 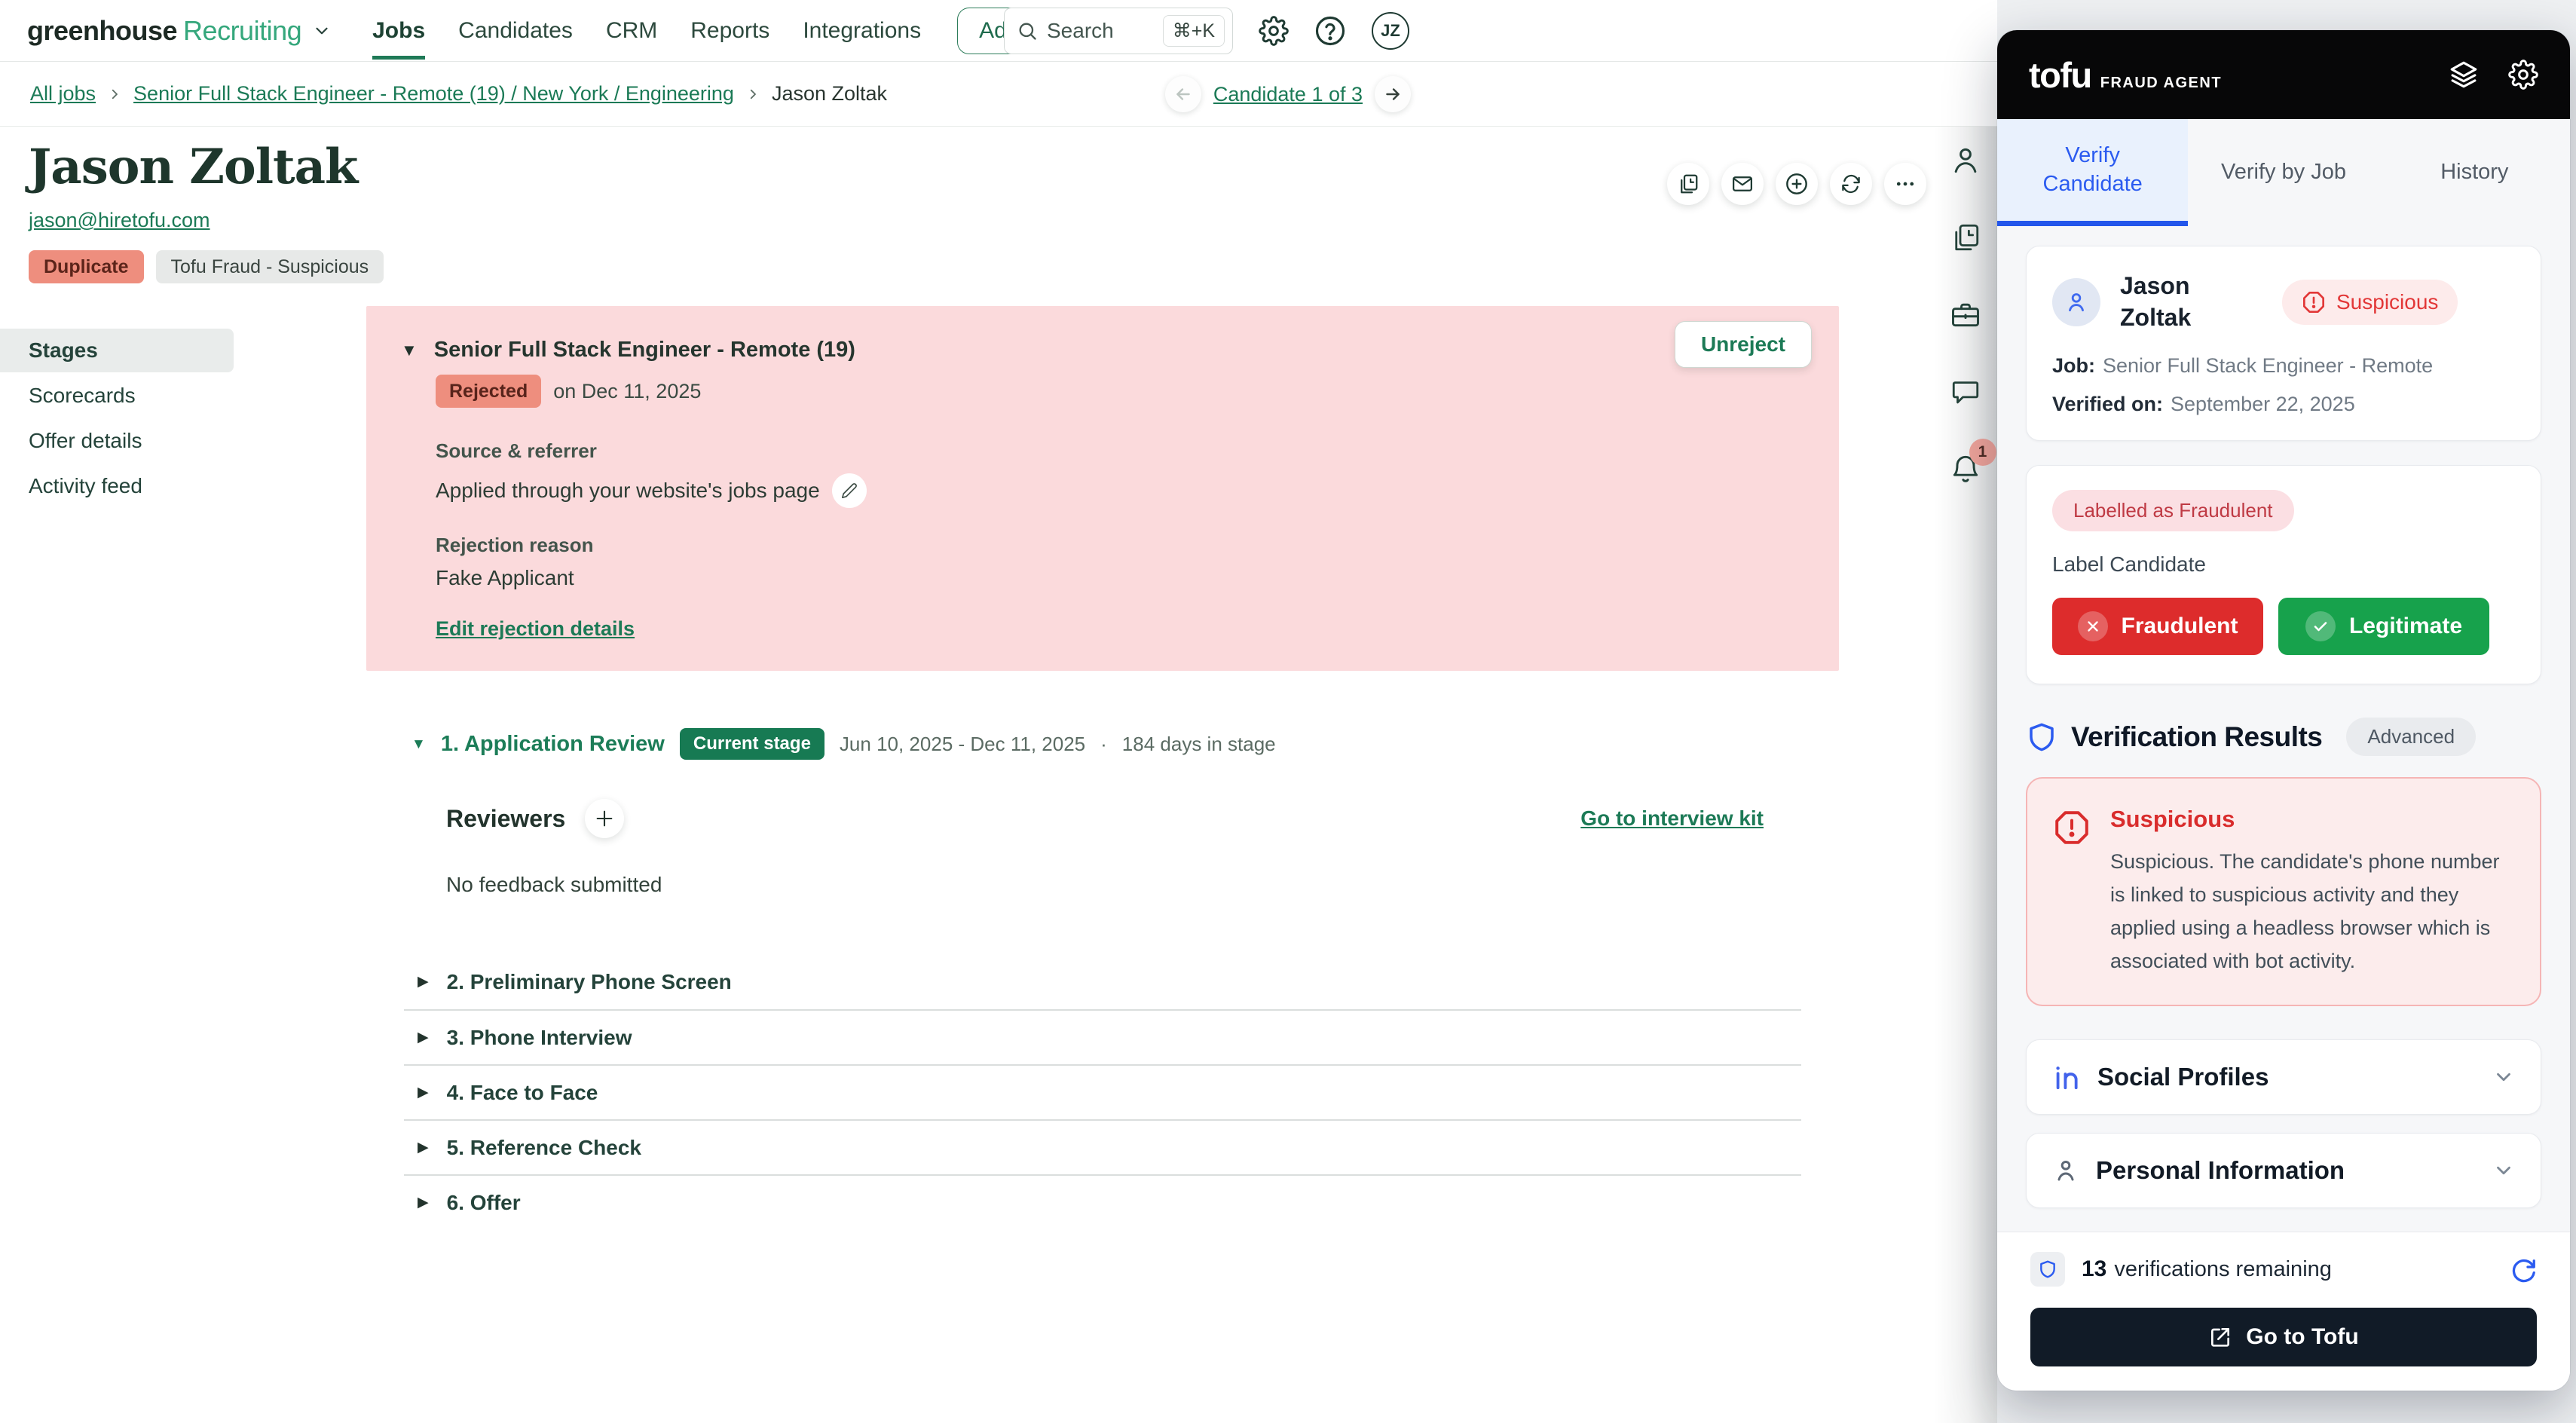 What do you see at coordinates (1102, 1091) in the screenshot?
I see `stage-row-face-to-face: ▶ 4. Face to Face` at bounding box center [1102, 1091].